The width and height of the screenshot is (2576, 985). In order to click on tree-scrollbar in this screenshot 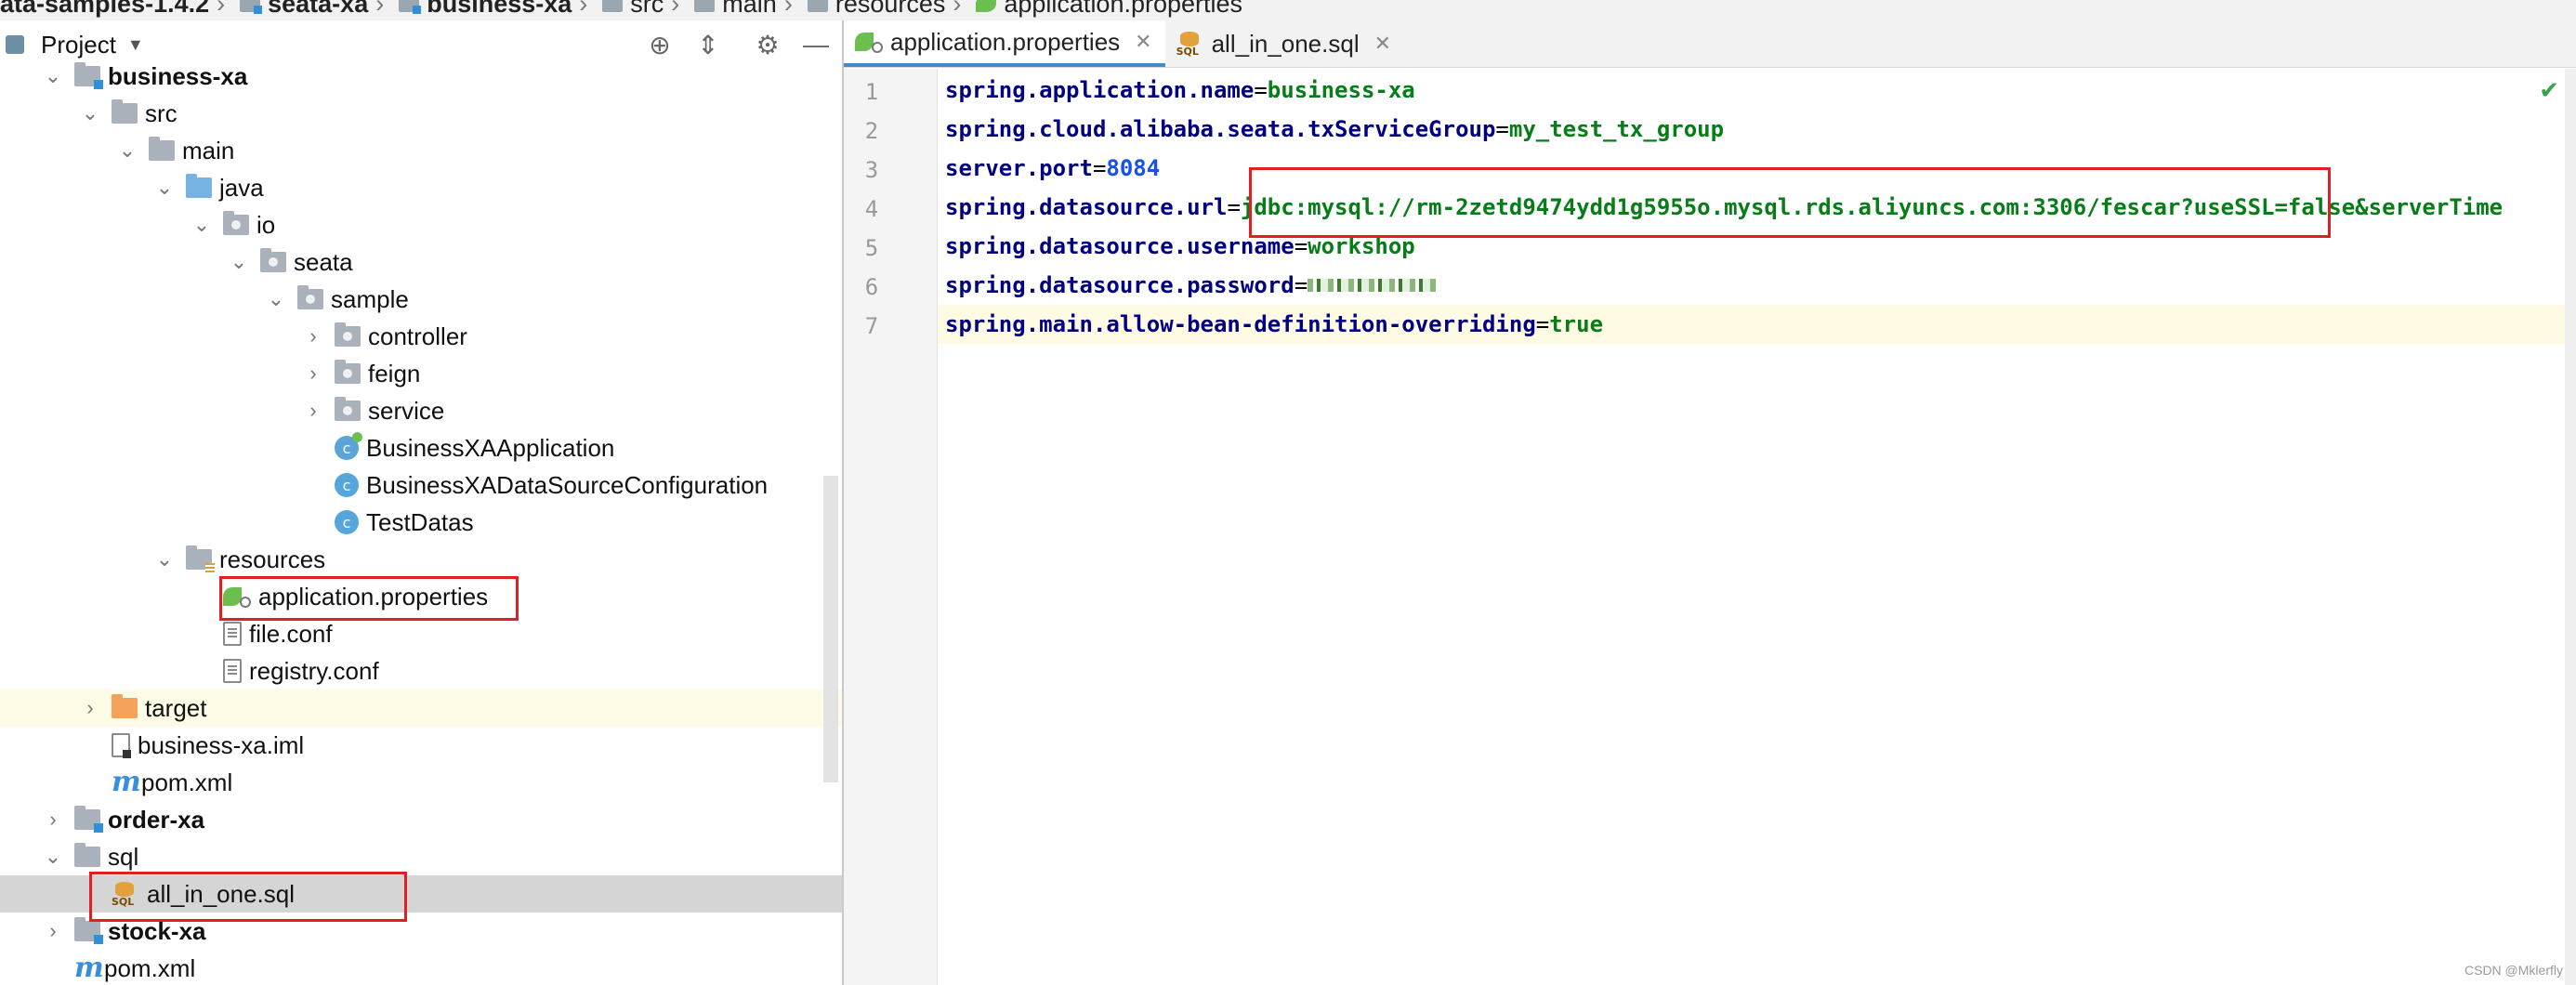, I will do `click(830, 629)`.